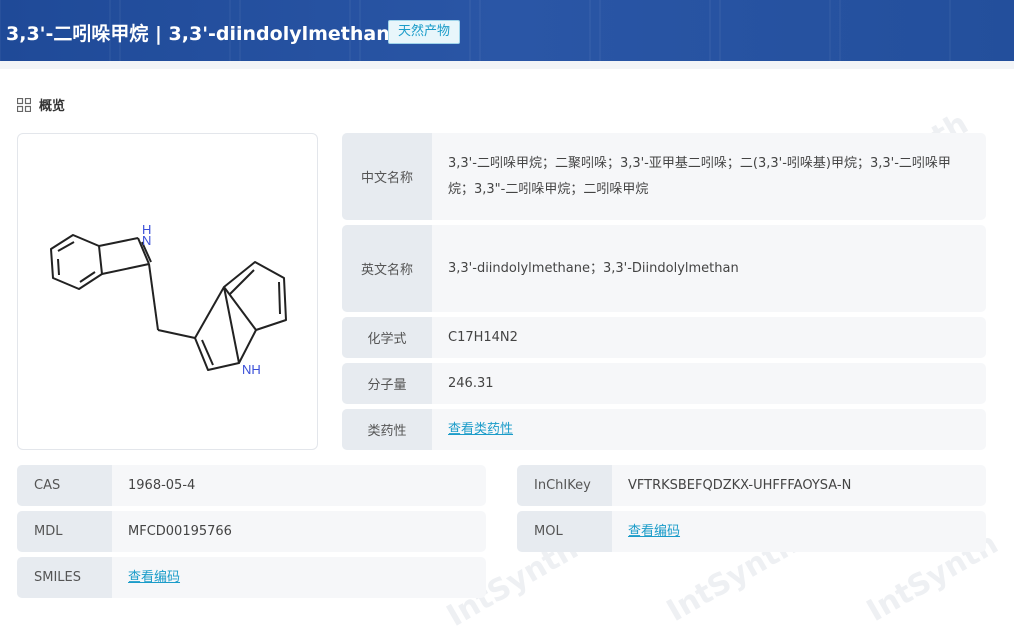 The image size is (1014, 634). Describe the element at coordinates (387, 429) in the screenshot. I see `row-key: 类药性` at that location.